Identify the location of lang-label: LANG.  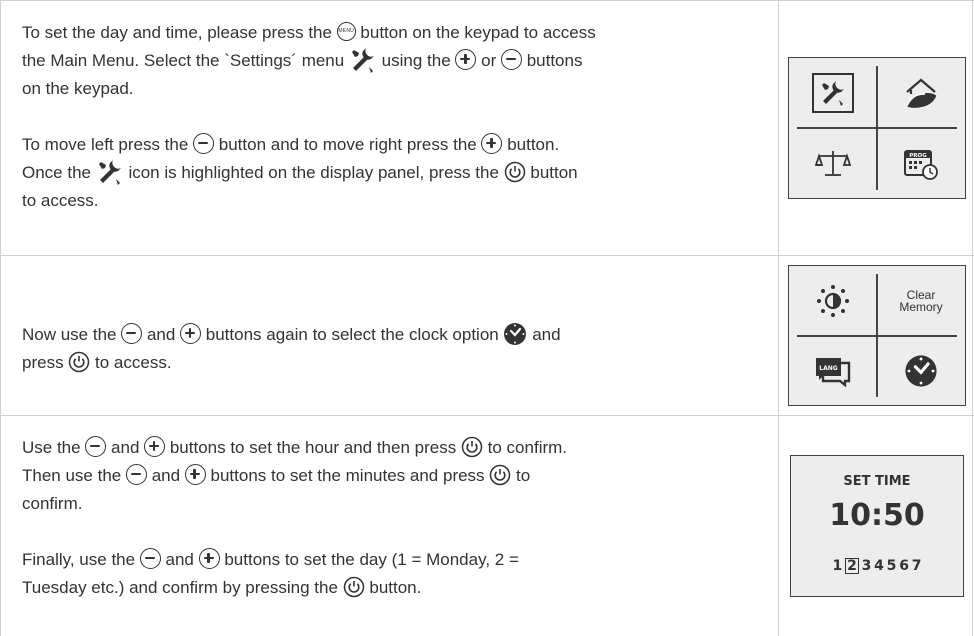
(828, 368).